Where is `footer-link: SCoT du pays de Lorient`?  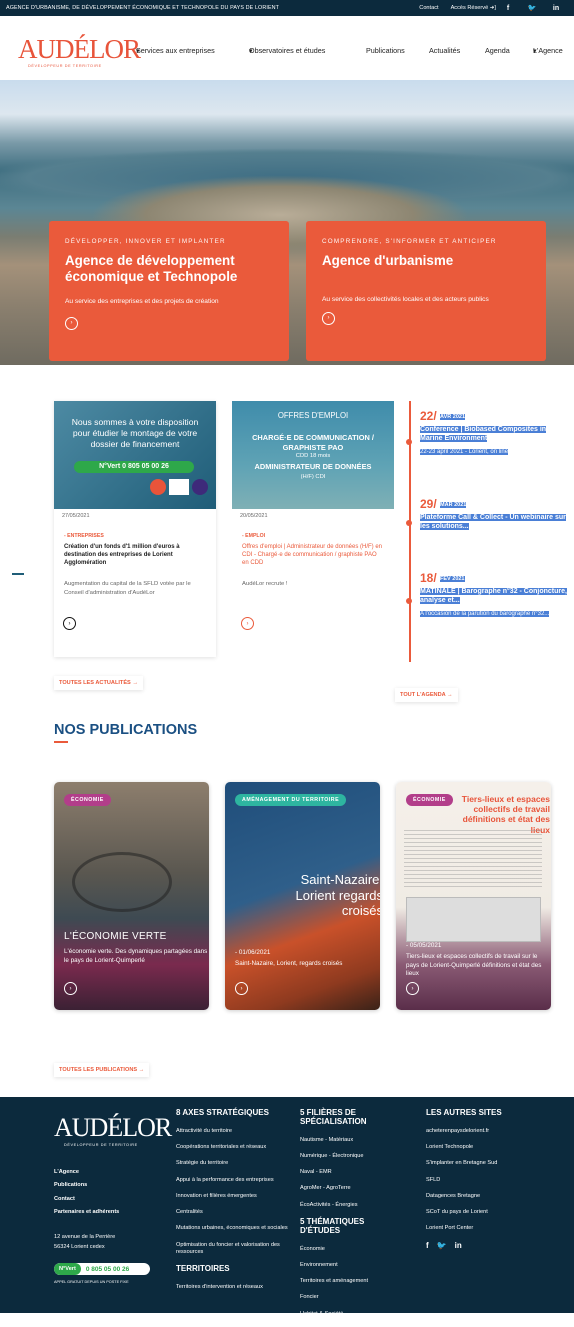
footer-link: SCoT du pays de Lorient is located at coordinates (496, 1212).